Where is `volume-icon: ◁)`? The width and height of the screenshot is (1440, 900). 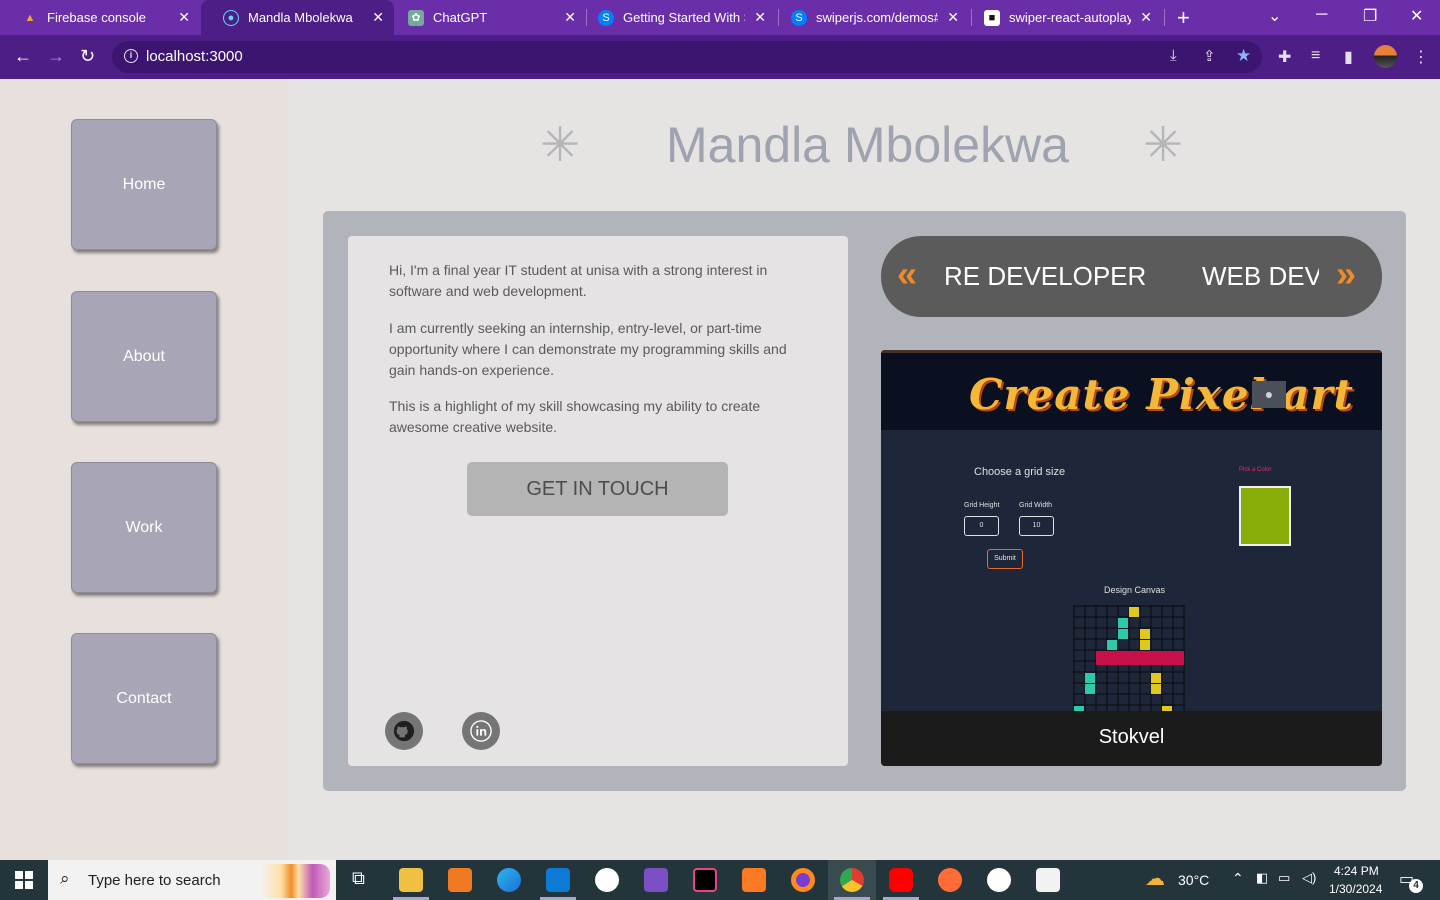 volume-icon: ◁) is located at coordinates (1309, 878).